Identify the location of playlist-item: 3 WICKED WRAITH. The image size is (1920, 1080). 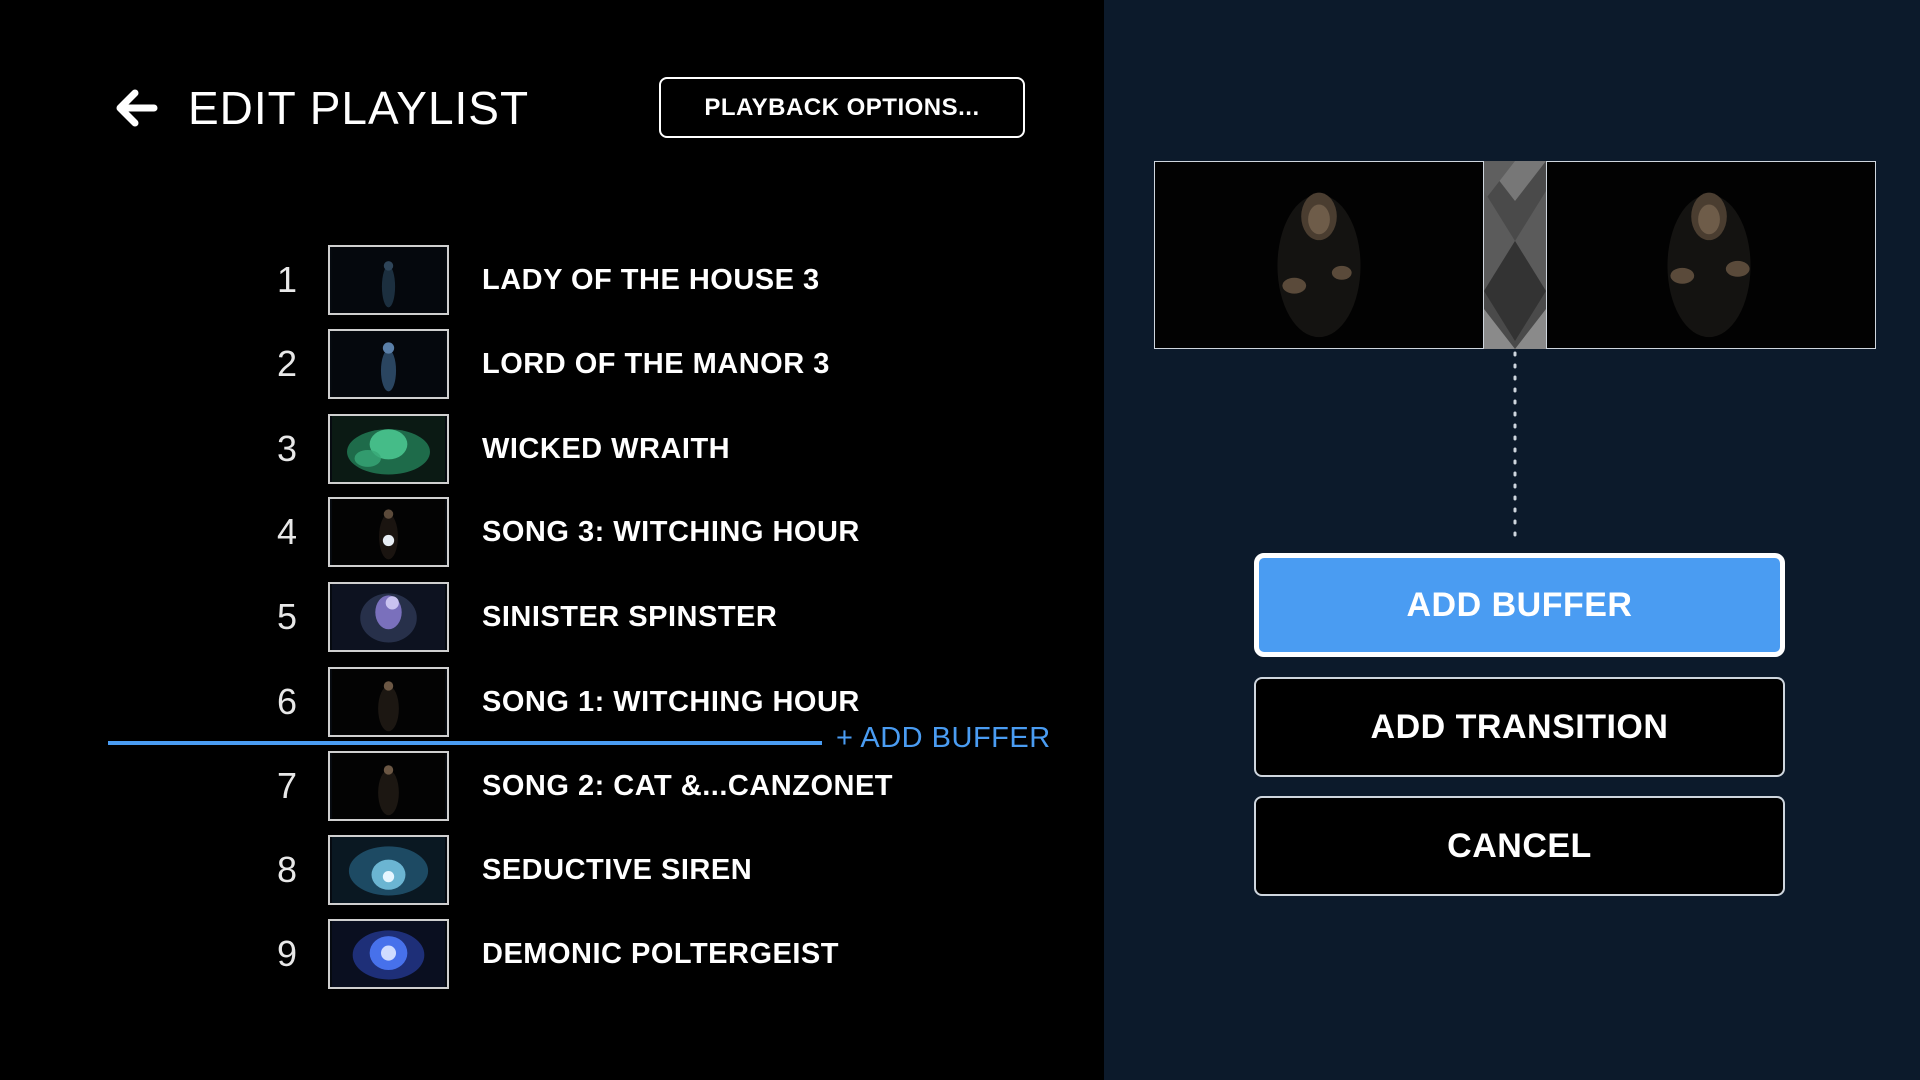
(552, 449).